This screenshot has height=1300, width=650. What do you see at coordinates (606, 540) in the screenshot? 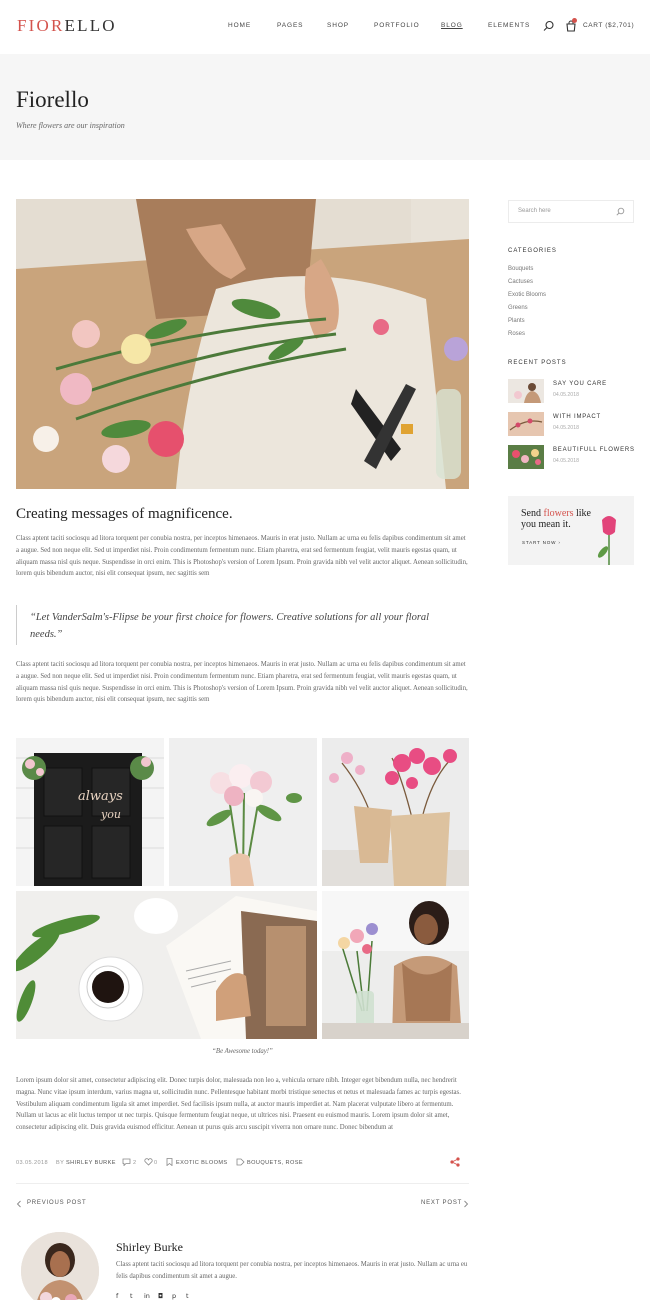
I see `tulip-illustration` at bounding box center [606, 540].